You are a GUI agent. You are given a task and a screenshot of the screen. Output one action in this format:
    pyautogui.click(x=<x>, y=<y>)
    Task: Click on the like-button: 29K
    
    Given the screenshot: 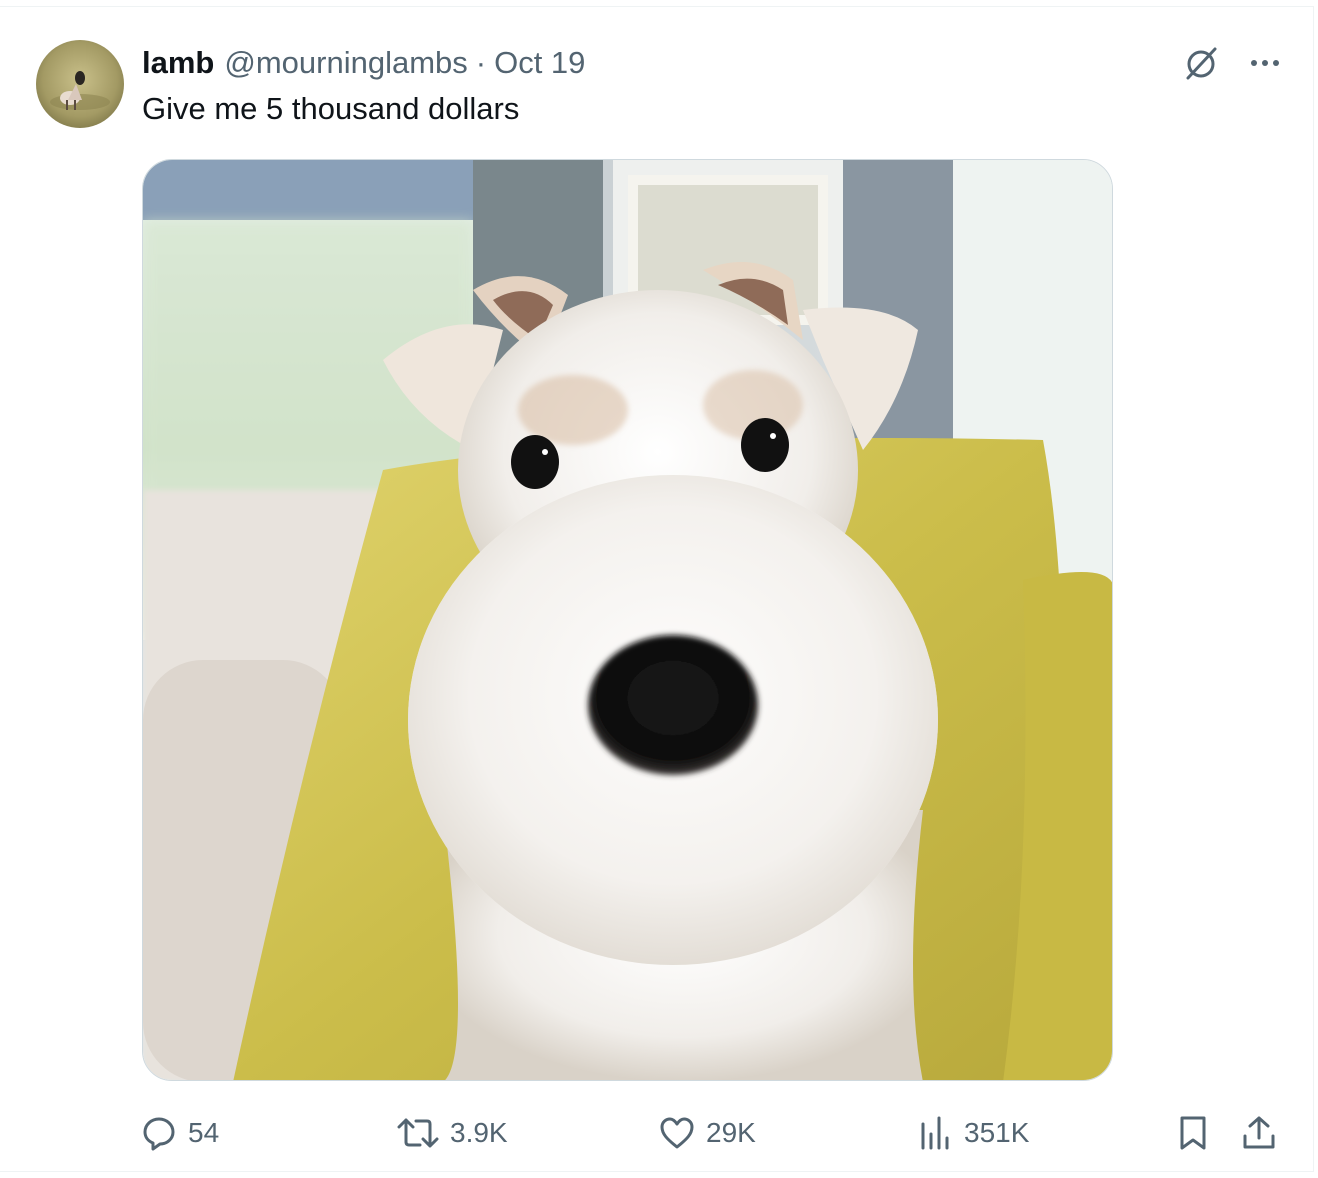 What is the action you would take?
    pyautogui.click(x=707, y=1133)
    